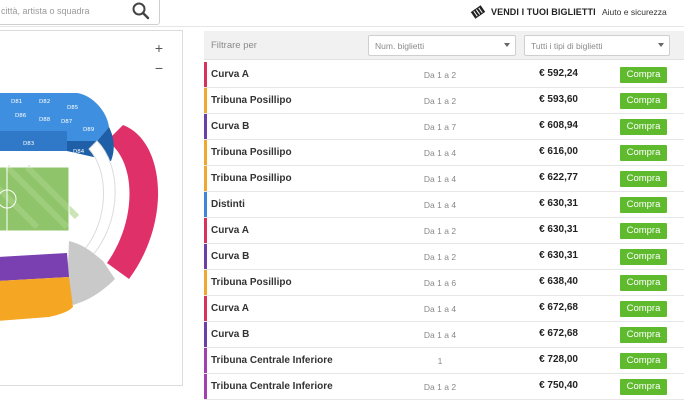 The image size is (684, 400). What do you see at coordinates (558, 359) in the screenshot?
I see `listing-price: € 728,00` at bounding box center [558, 359].